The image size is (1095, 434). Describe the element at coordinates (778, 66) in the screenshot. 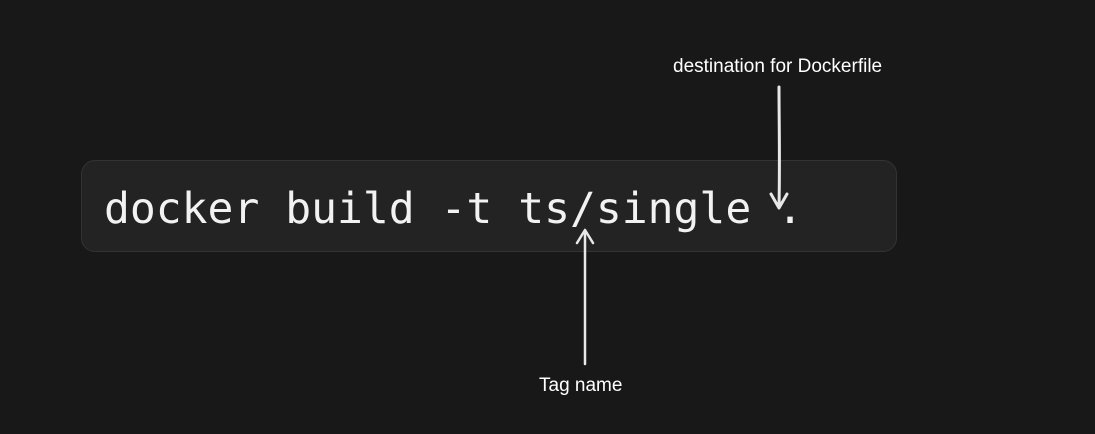

I see `destination-annotation-label: destination for Dockerfile` at that location.